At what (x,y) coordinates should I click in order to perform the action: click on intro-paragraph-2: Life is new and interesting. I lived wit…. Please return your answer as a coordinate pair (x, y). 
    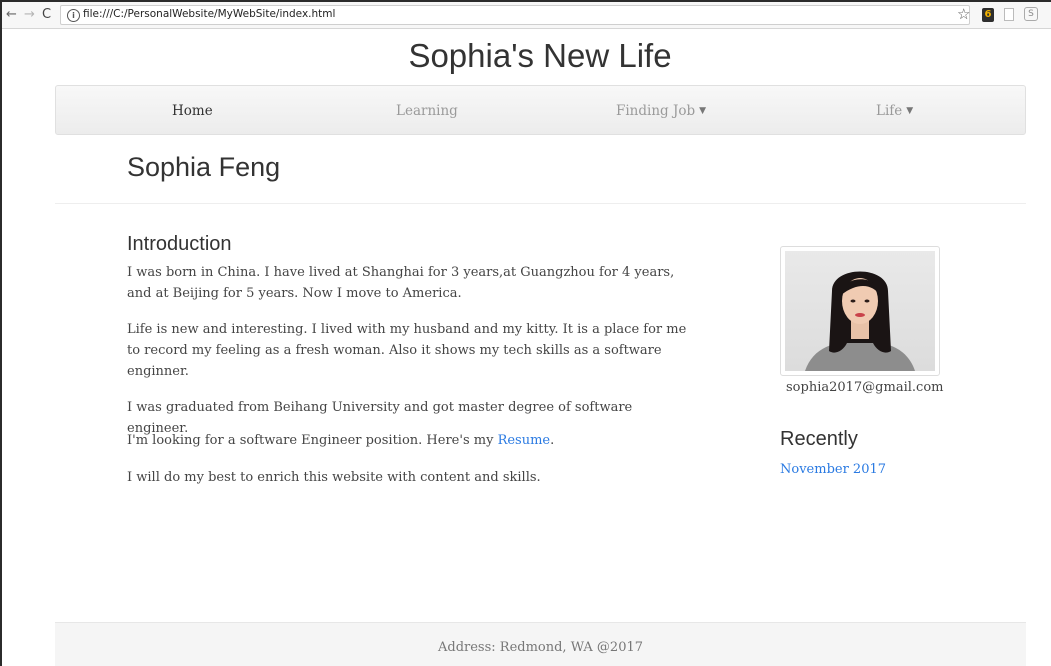
    Looking at the image, I should click on (407, 350).